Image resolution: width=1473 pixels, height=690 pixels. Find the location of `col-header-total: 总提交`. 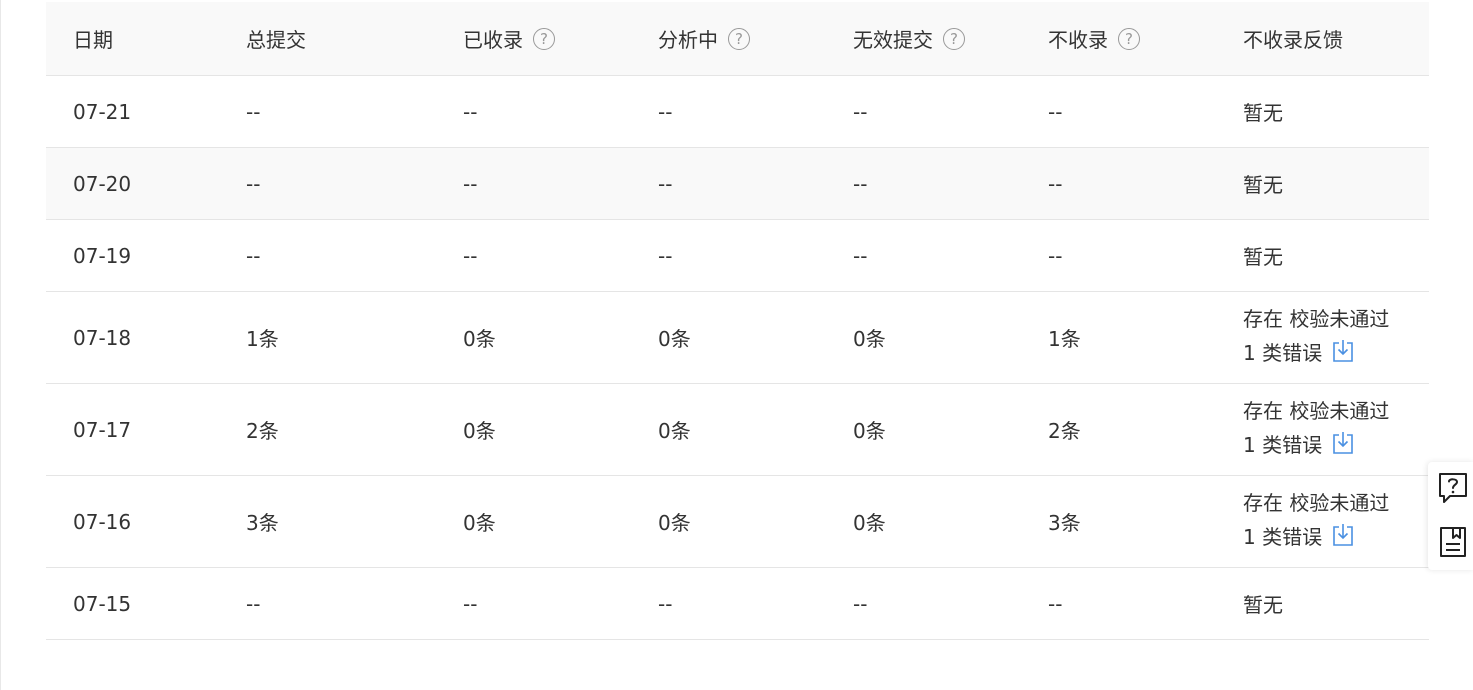

col-header-total: 总提交 is located at coordinates (327, 39).